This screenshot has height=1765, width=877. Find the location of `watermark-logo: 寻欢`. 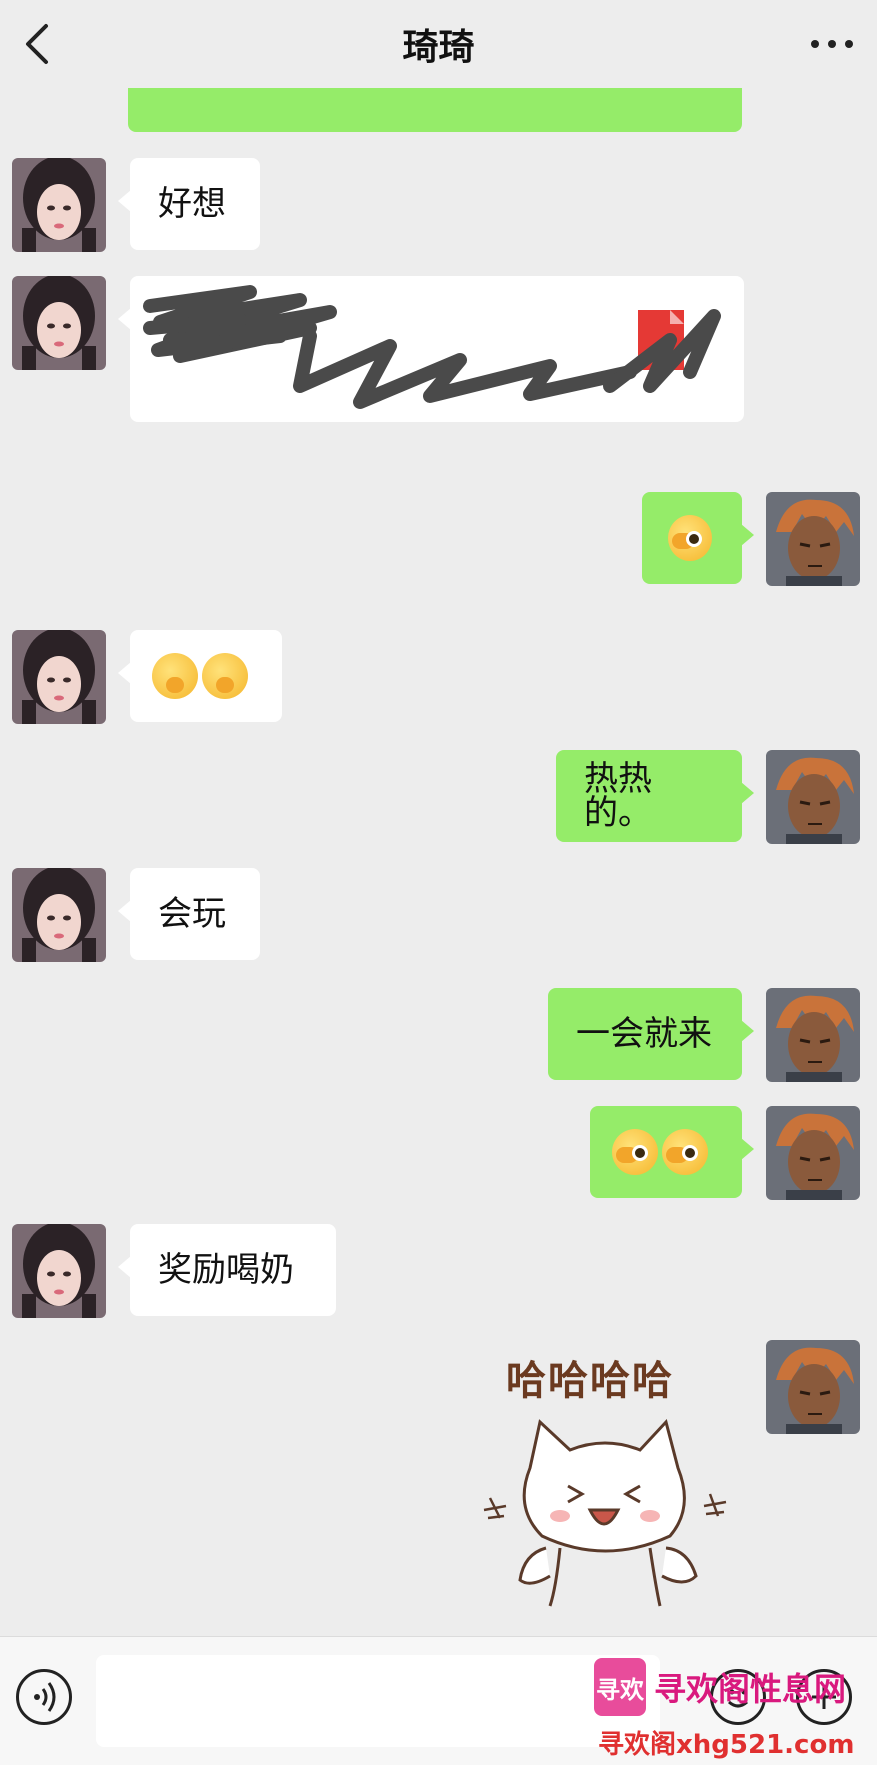

watermark-logo: 寻欢 is located at coordinates (620, 1687).